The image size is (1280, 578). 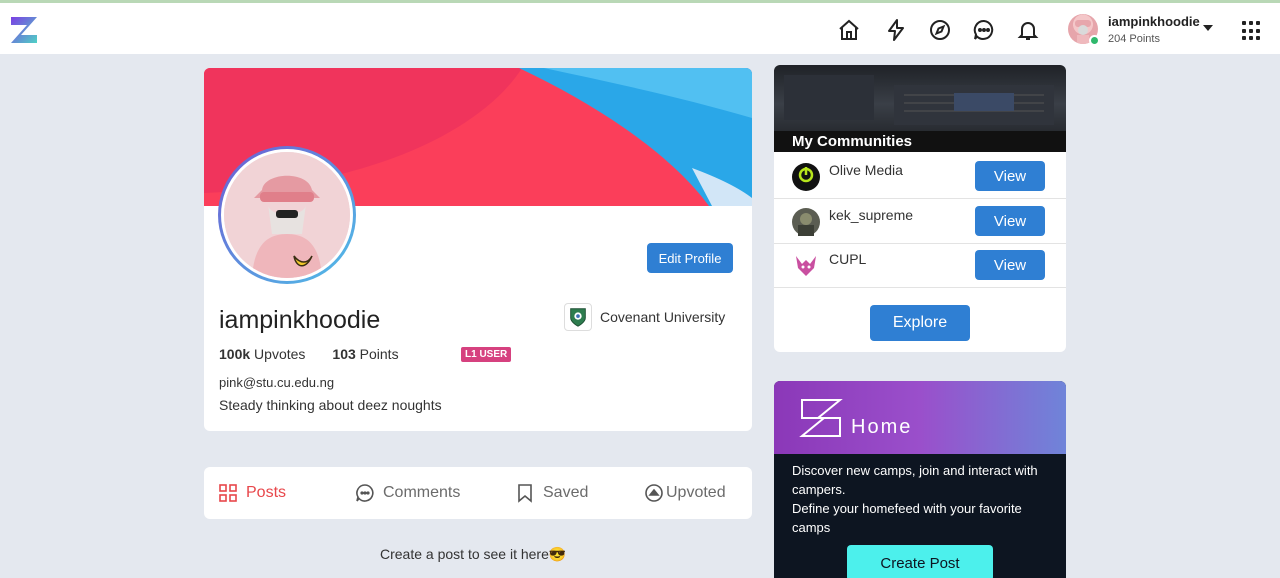 I want to click on communities-title: My Communities, so click(x=852, y=141).